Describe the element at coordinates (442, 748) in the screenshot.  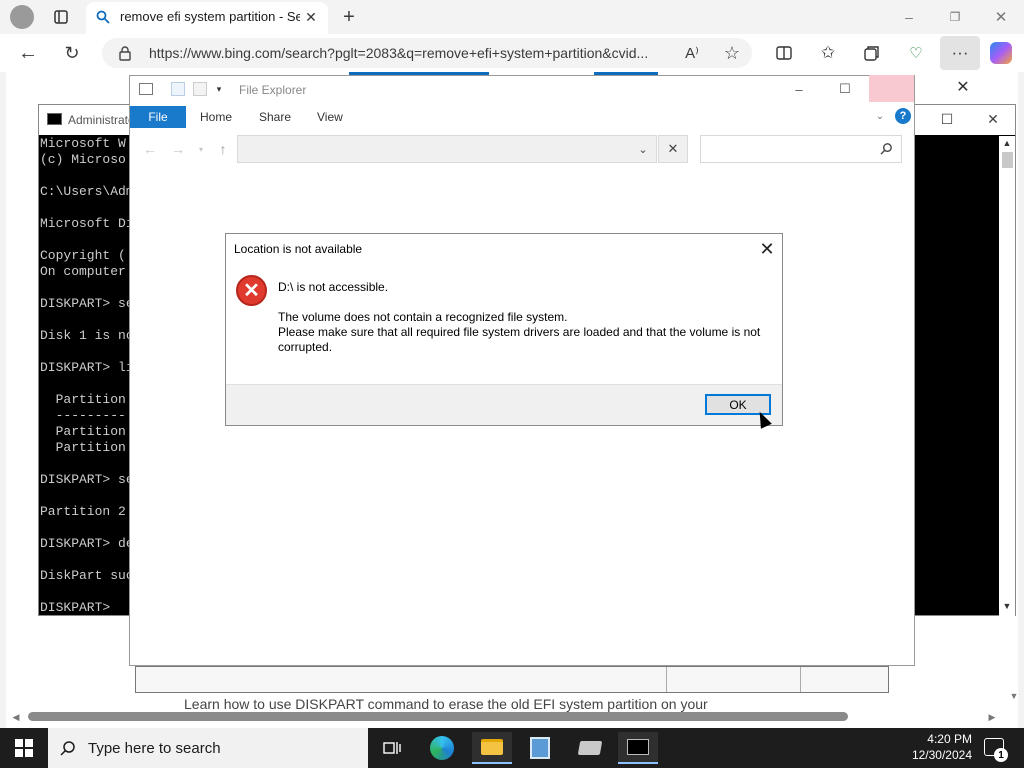
I see `edge-icon` at that location.